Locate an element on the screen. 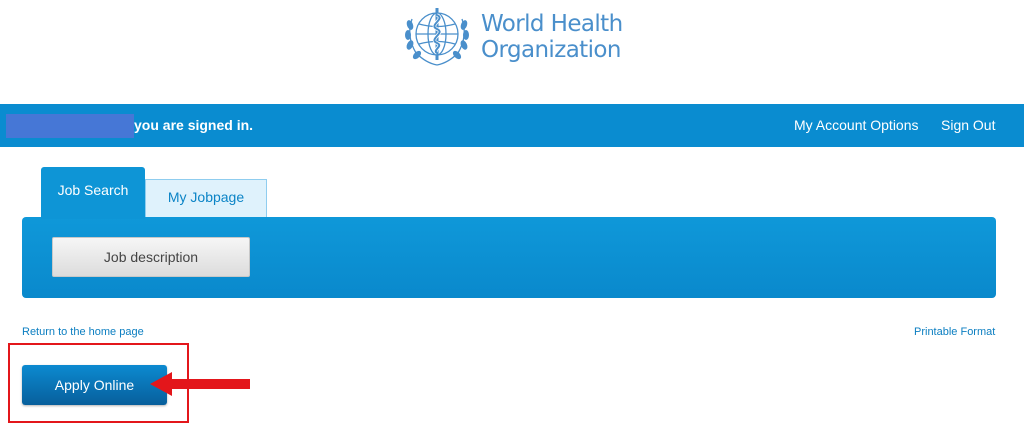  tab-job-search: Job Search is located at coordinates (93, 193).